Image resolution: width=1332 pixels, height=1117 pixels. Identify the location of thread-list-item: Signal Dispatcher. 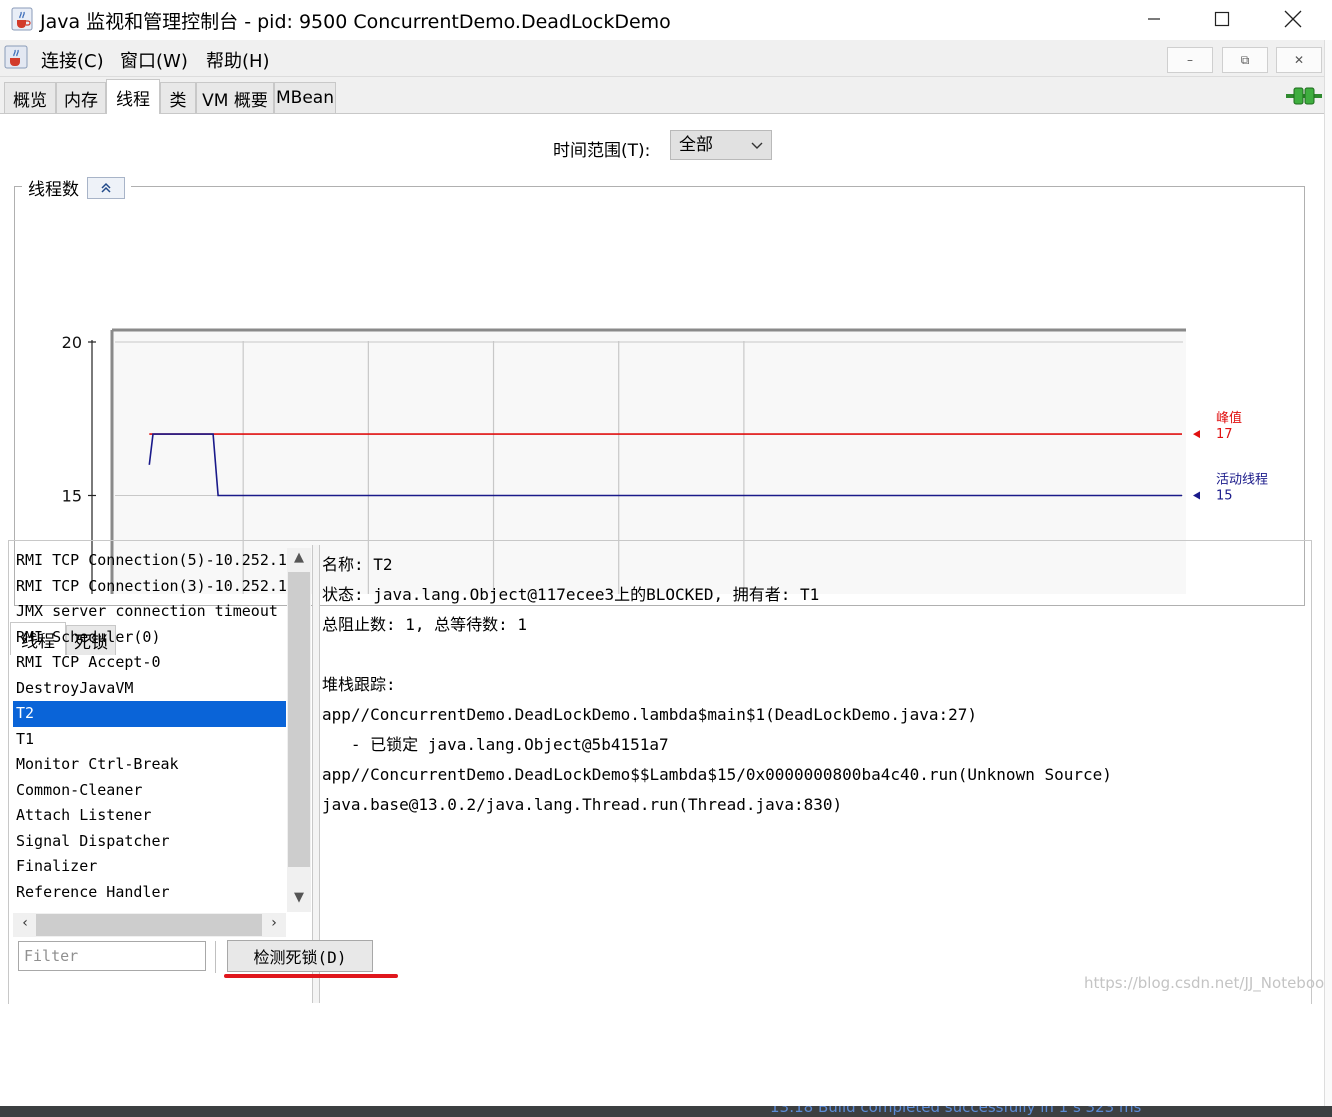
(149, 842).